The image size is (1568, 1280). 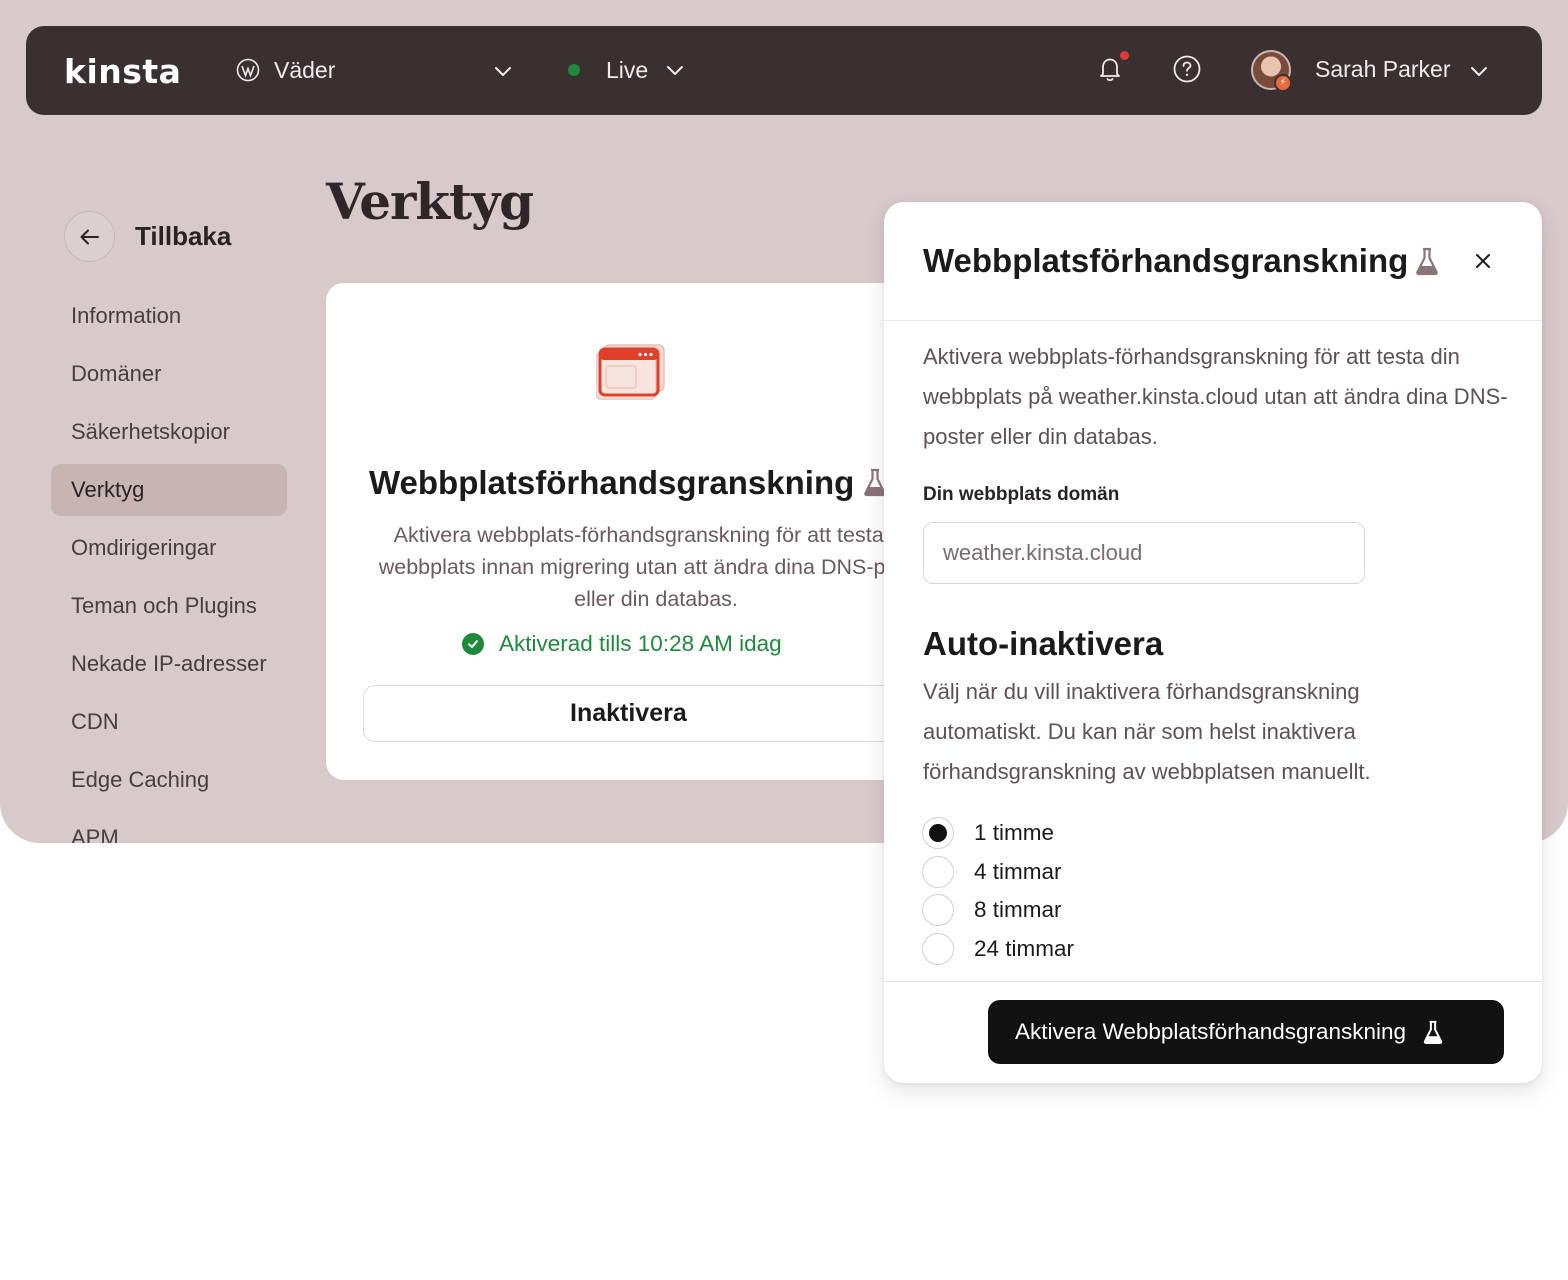 What do you see at coordinates (169, 432) in the screenshot?
I see `sidebar-item-backups: Säkerhetskopior` at bounding box center [169, 432].